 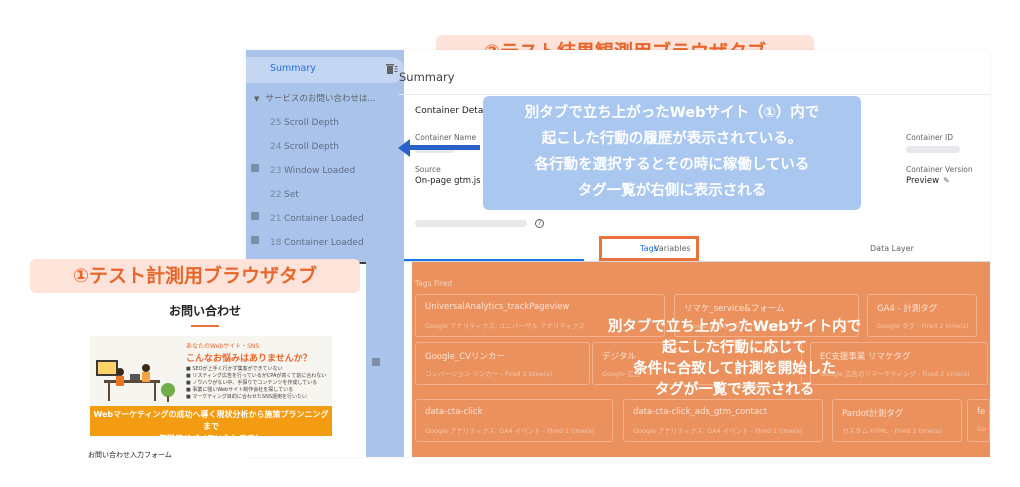 What do you see at coordinates (923, 181) in the screenshot?
I see `container-version-text: Preview` at bounding box center [923, 181].